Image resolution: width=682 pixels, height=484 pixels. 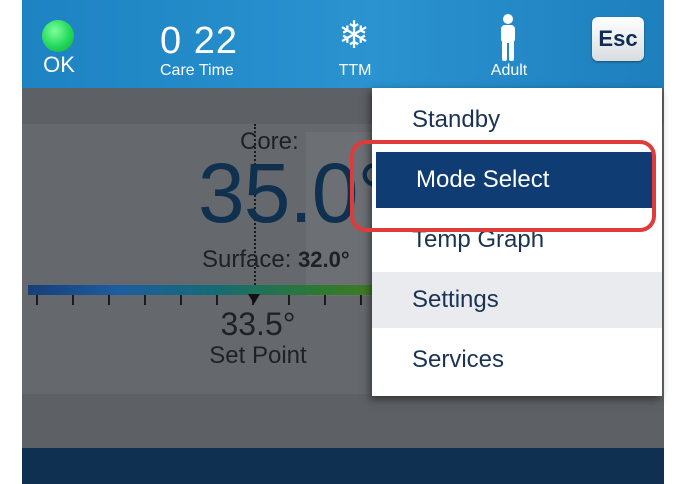 What do you see at coordinates (618, 39) in the screenshot?
I see `esc-button: Esc` at bounding box center [618, 39].